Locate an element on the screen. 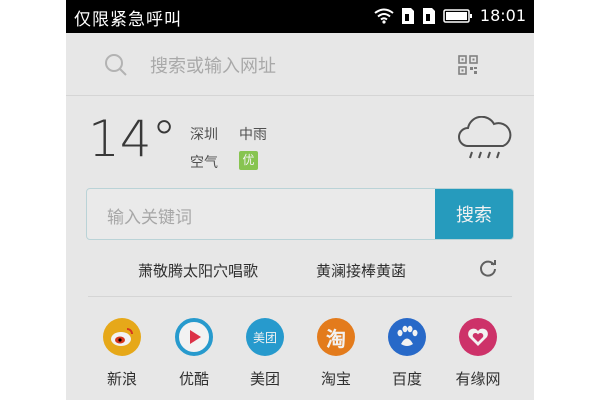 This screenshot has width=600, height=400. keyword-search-input: 输入关键词 is located at coordinates (149, 215).